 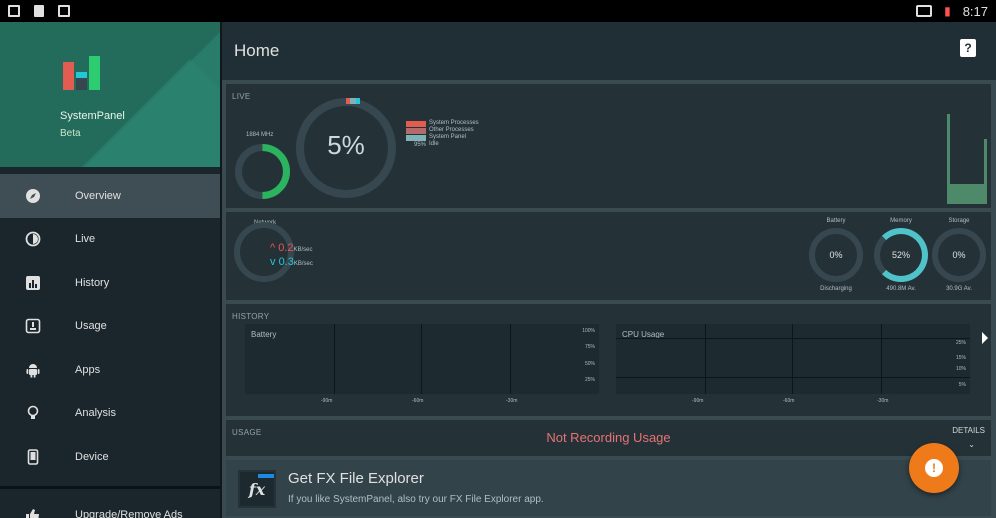 What do you see at coordinates (110, 94) in the screenshot?
I see `drawer-header: SystemPanel Beta` at bounding box center [110, 94].